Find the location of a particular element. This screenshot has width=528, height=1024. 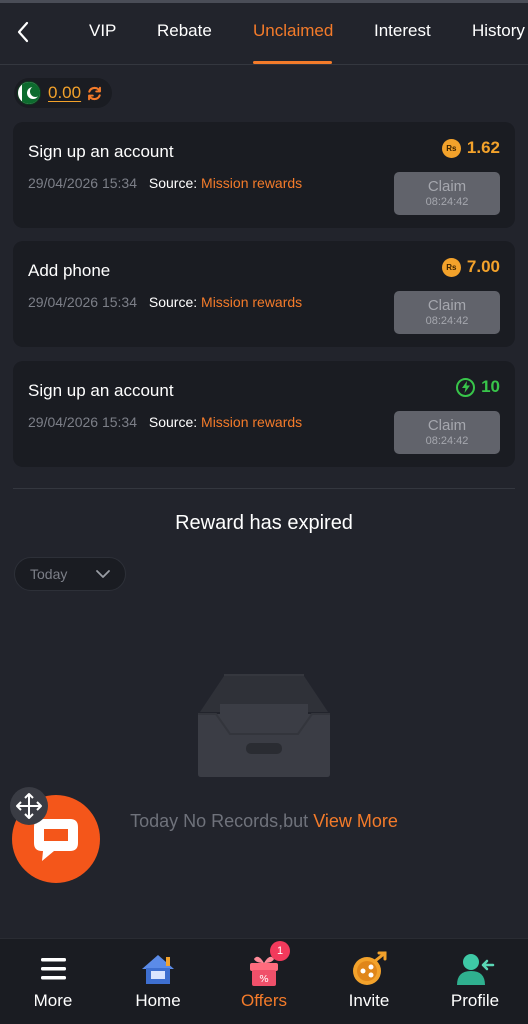

move-arrows-icon is located at coordinates (29, 806).